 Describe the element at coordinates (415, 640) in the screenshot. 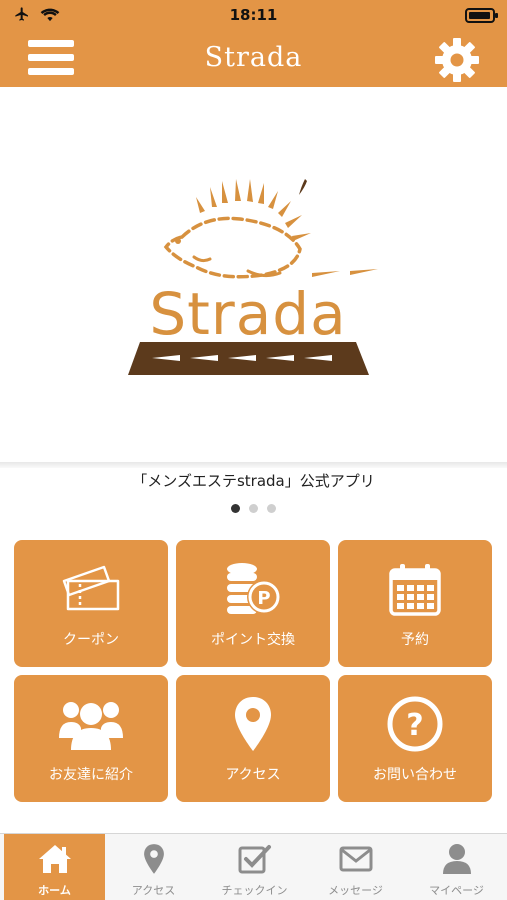

I see `tile-label: 予約` at that location.